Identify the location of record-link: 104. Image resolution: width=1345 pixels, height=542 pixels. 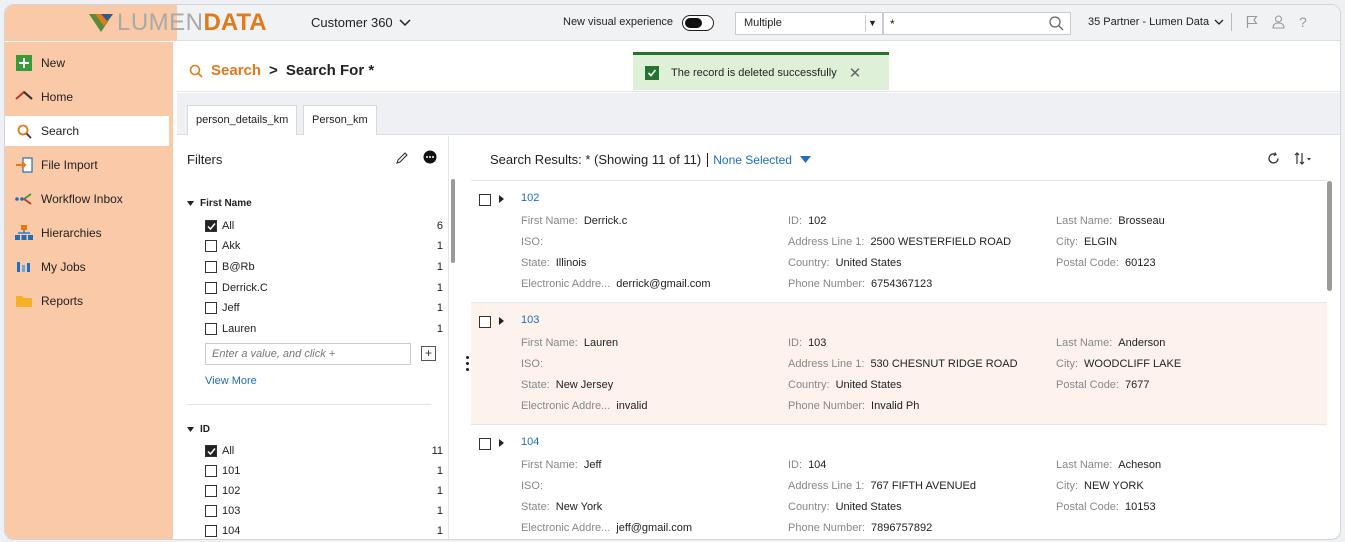
(530, 442).